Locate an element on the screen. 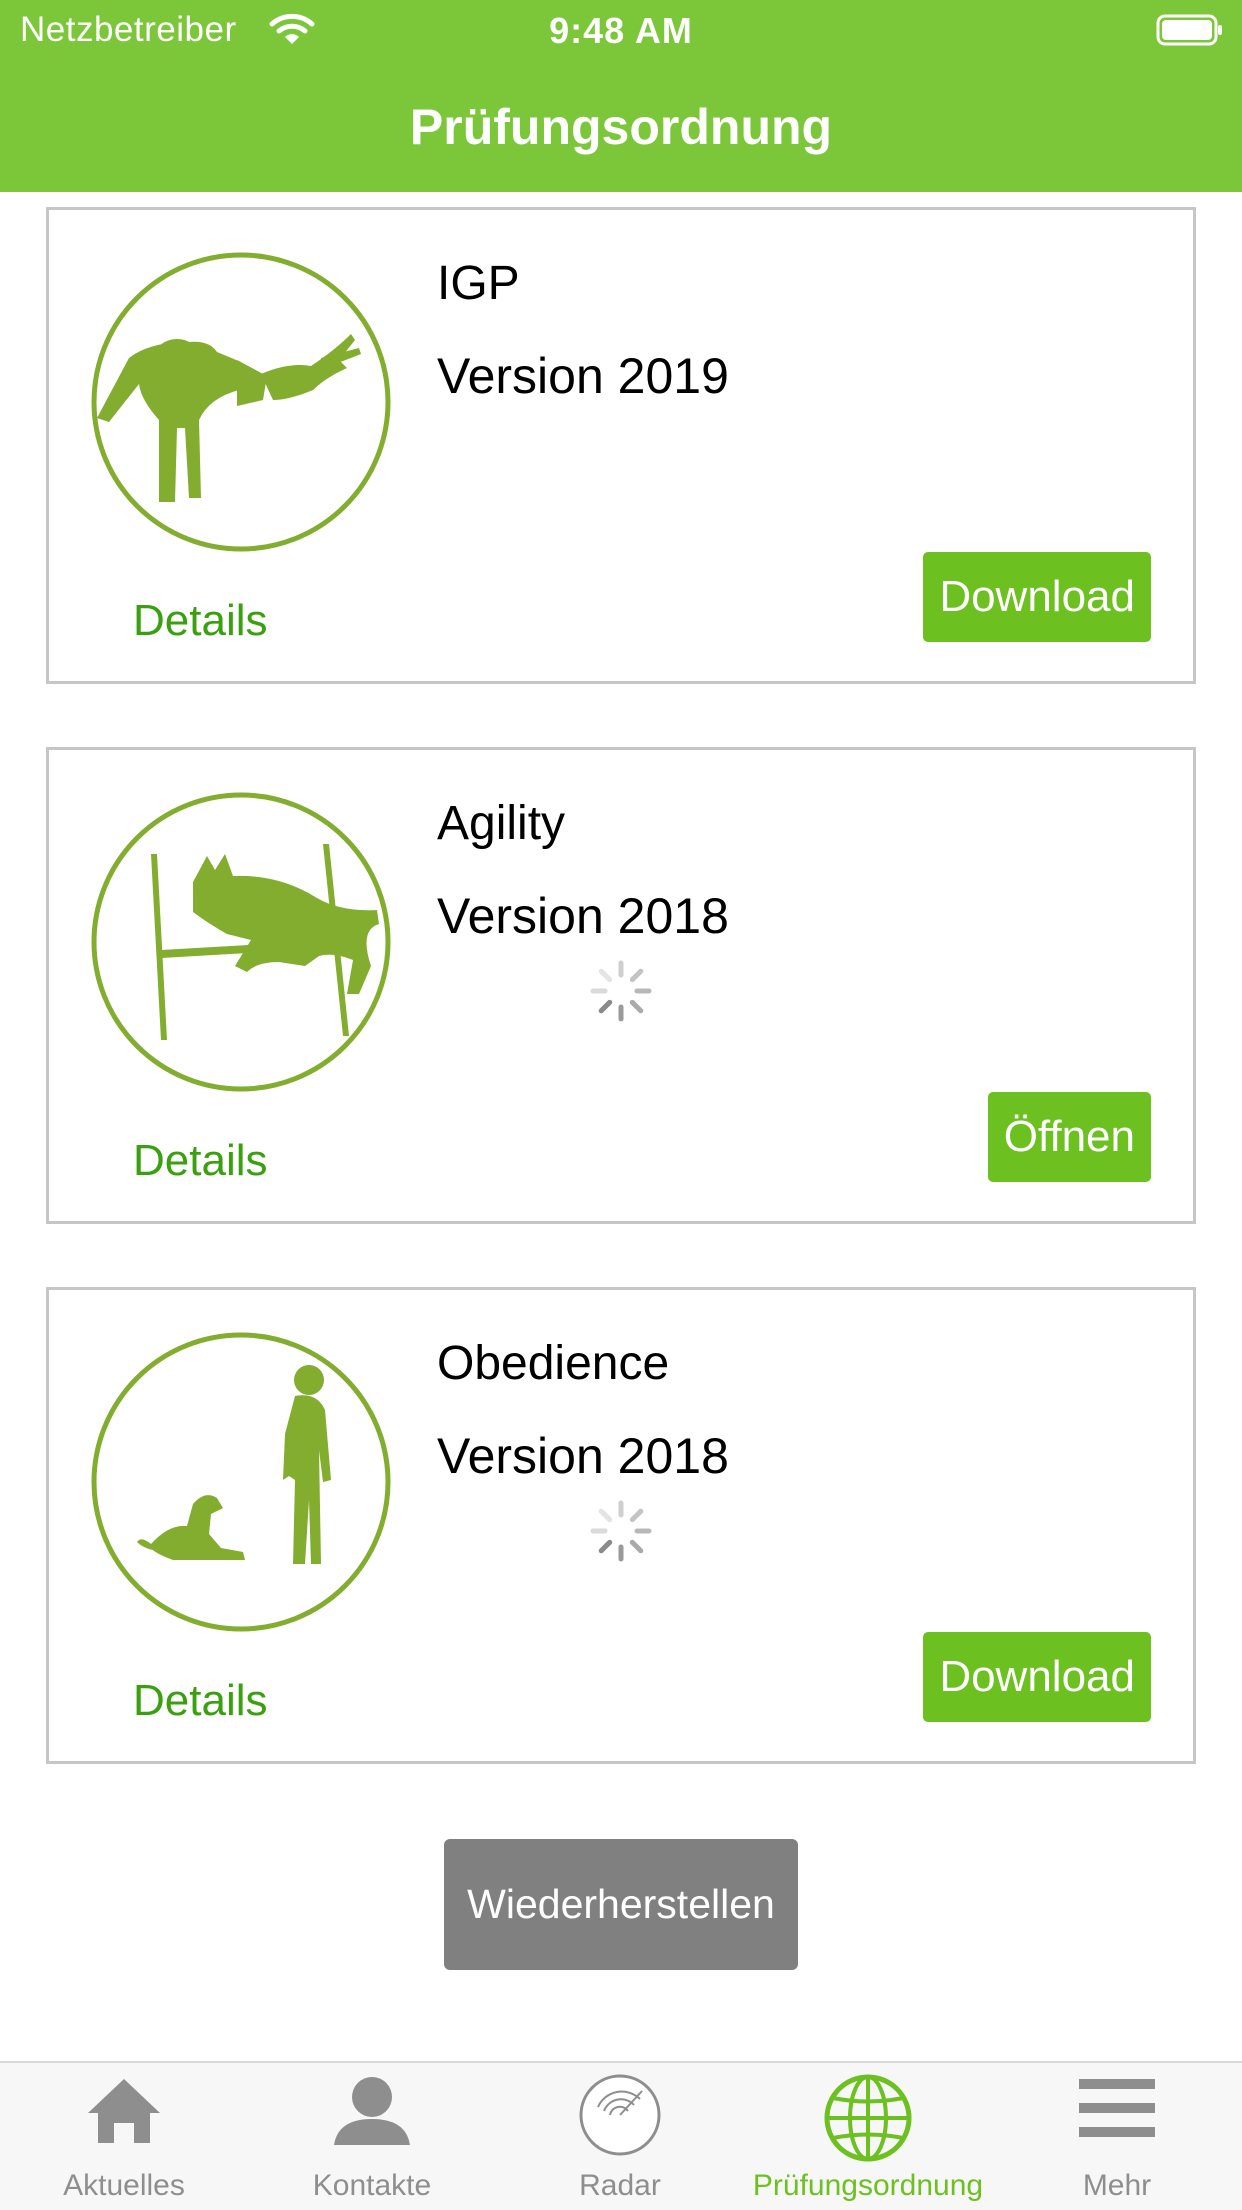 The image size is (1242, 2210). tab-label: Prüfungsordnung is located at coordinates (868, 2185).